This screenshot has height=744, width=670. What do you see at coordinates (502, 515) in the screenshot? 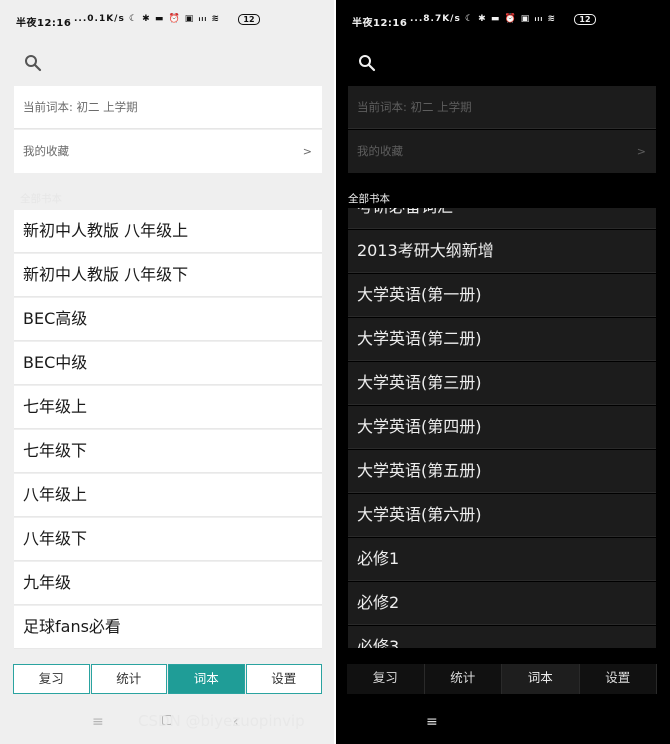
I see `book-list-item: 大学英语(第六册)` at bounding box center [502, 515].